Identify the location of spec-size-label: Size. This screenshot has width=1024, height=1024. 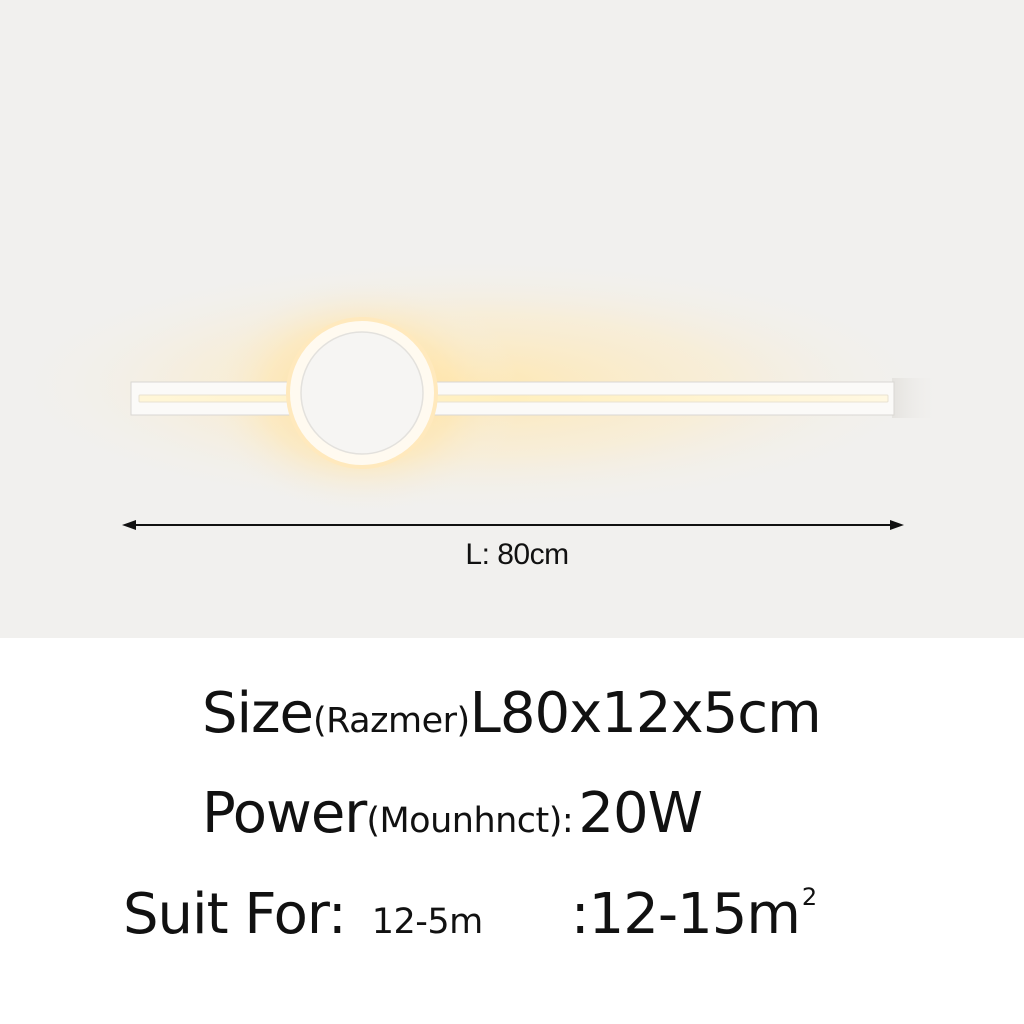
(258, 713).